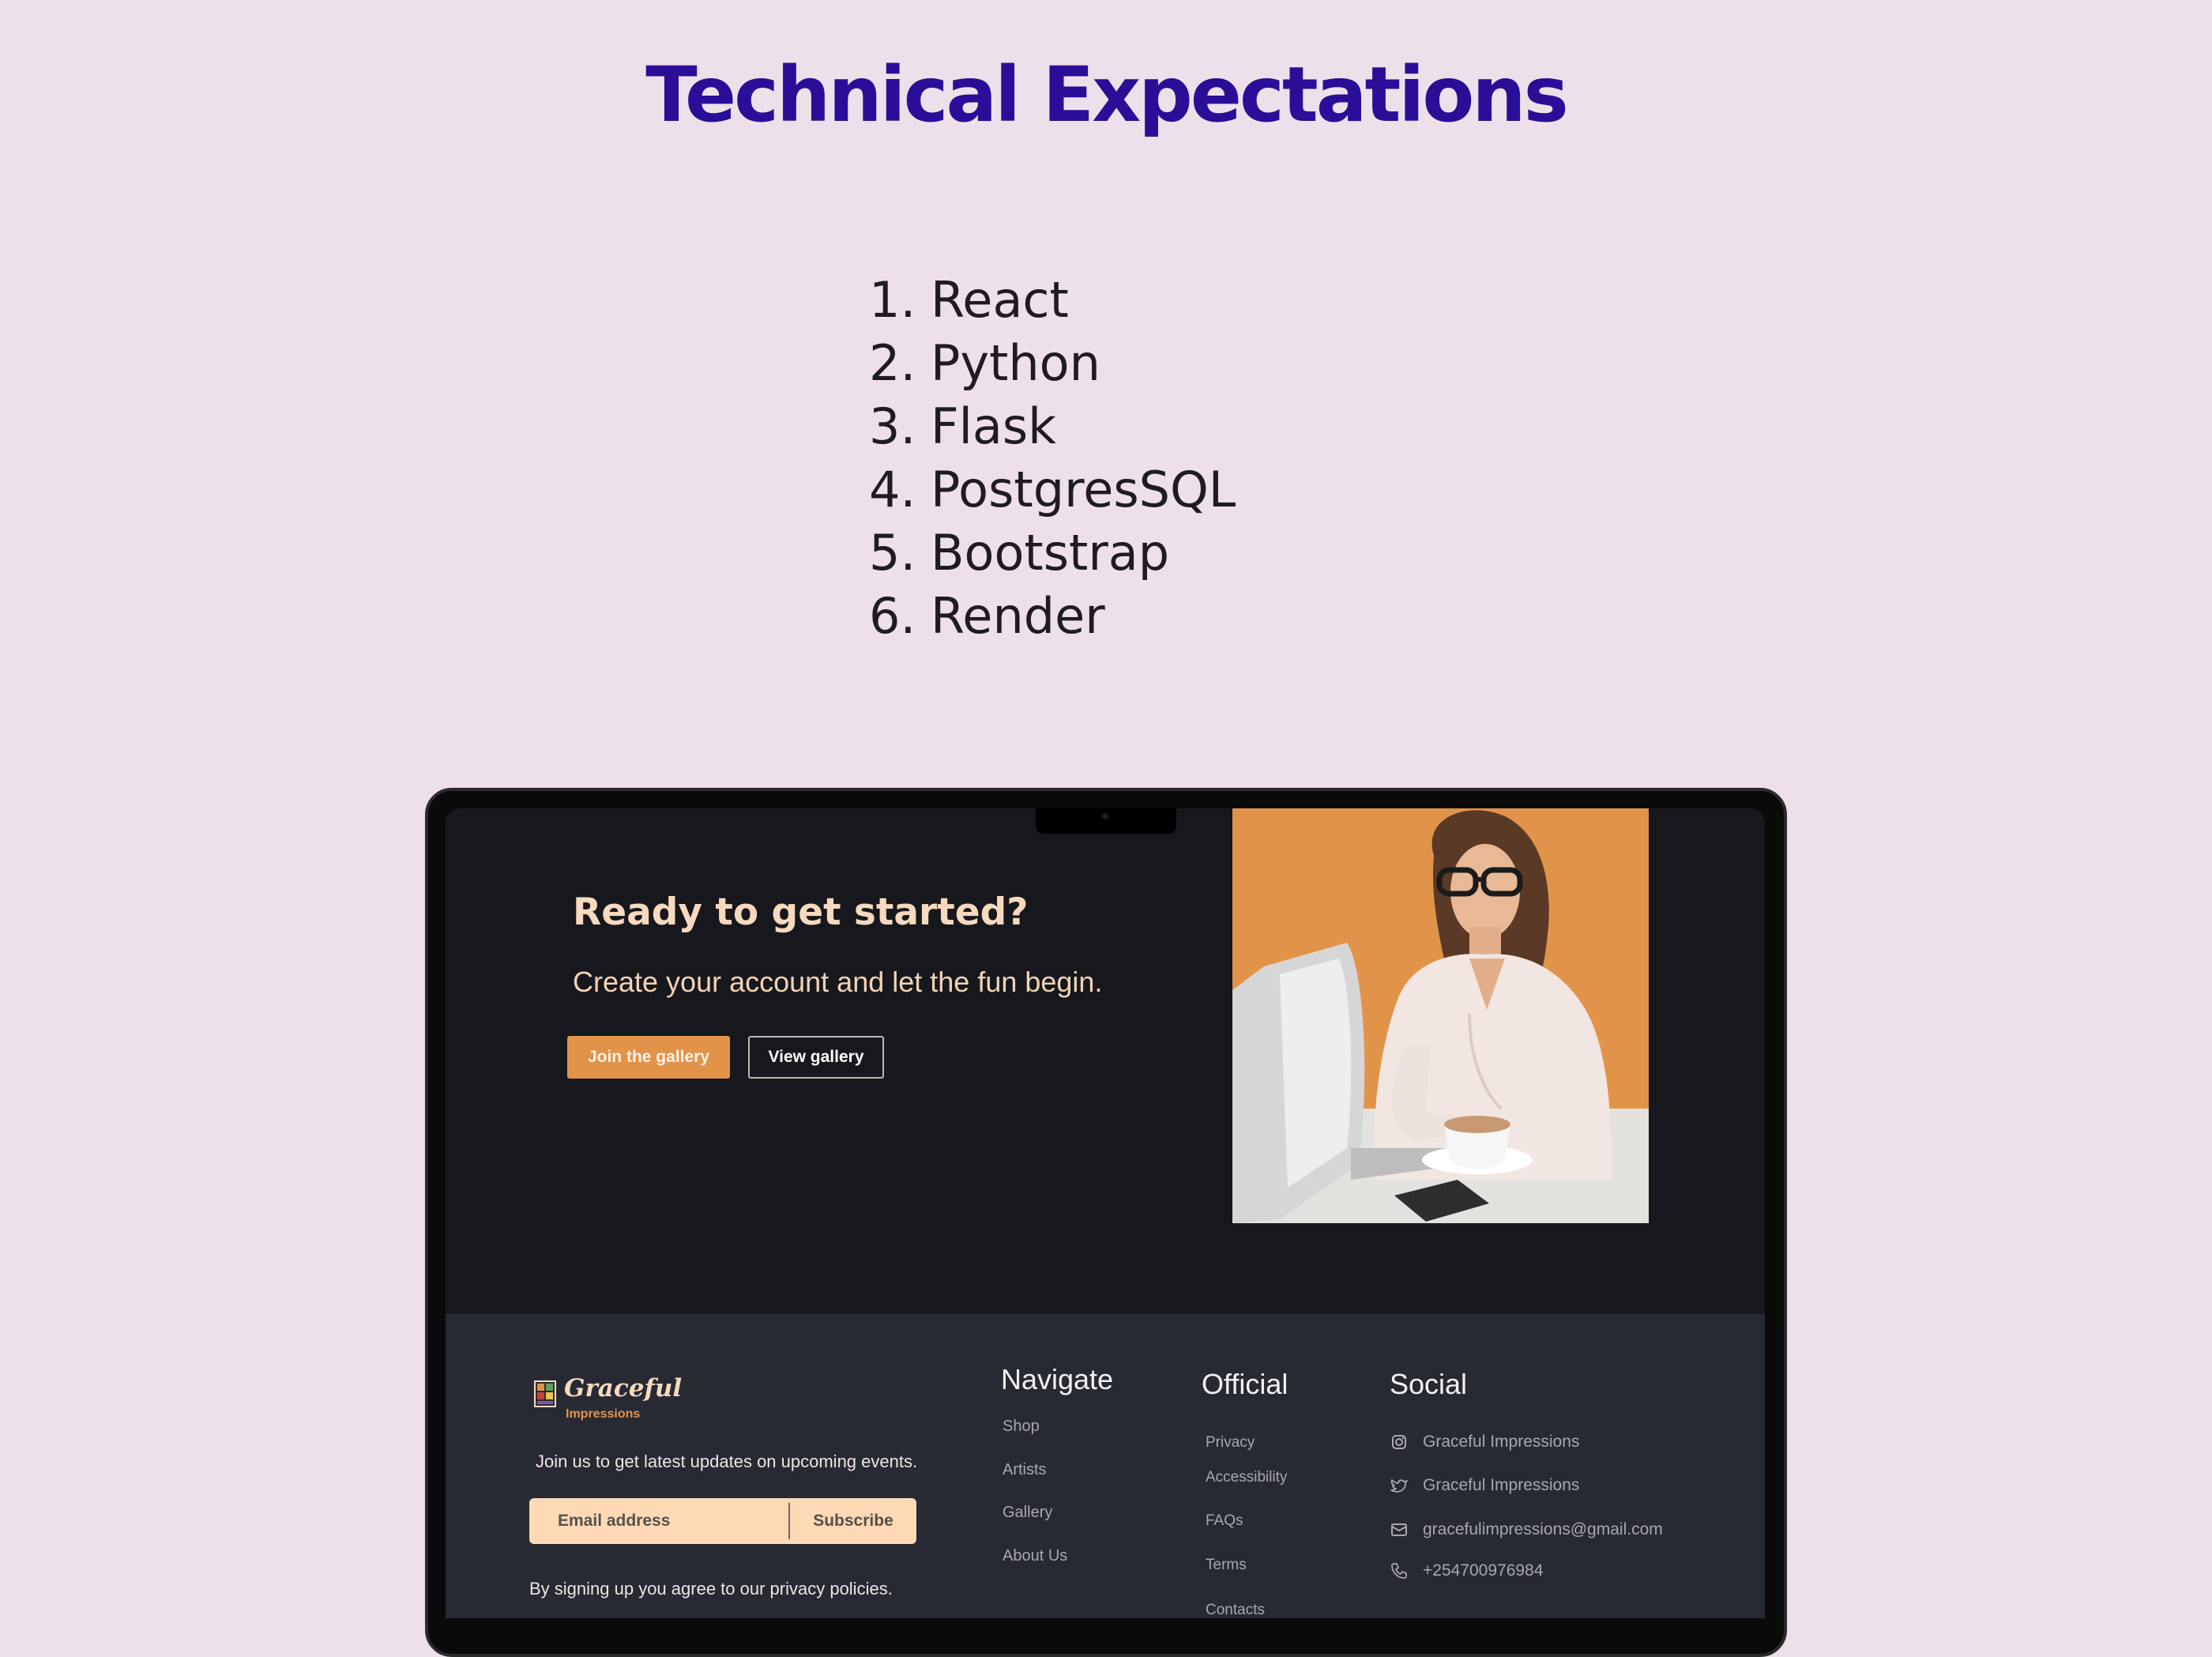 This screenshot has height=1657, width=2212. Describe the element at coordinates (603, 1414) in the screenshot. I see `brand-subtitle: Impressions` at that location.